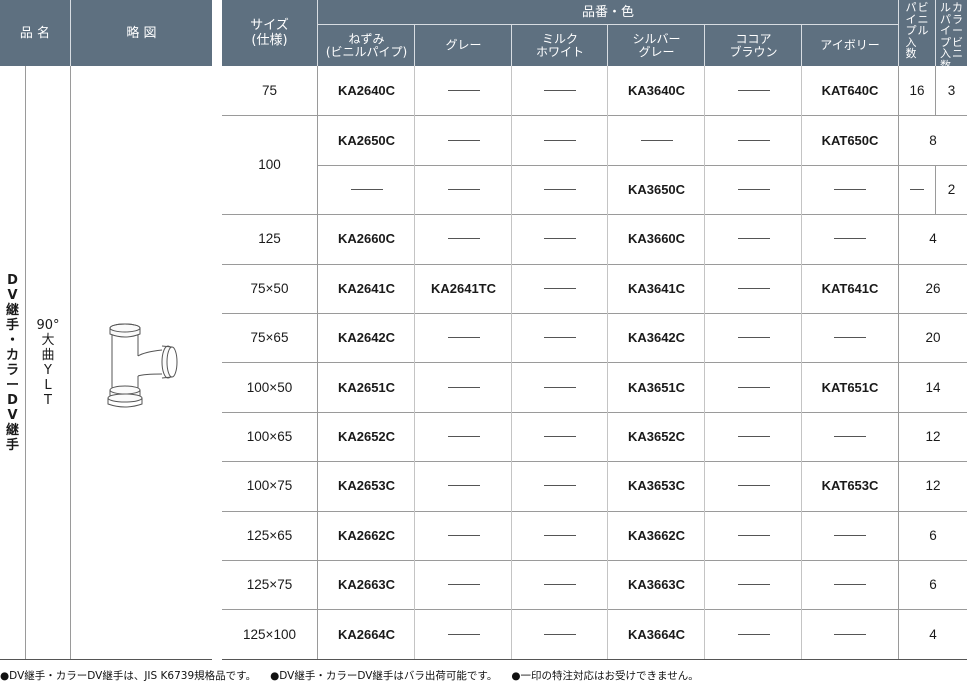 Image resolution: width=967 pixels, height=686 pixels. I want to click on size-header-line2: (仕様), so click(269, 40).